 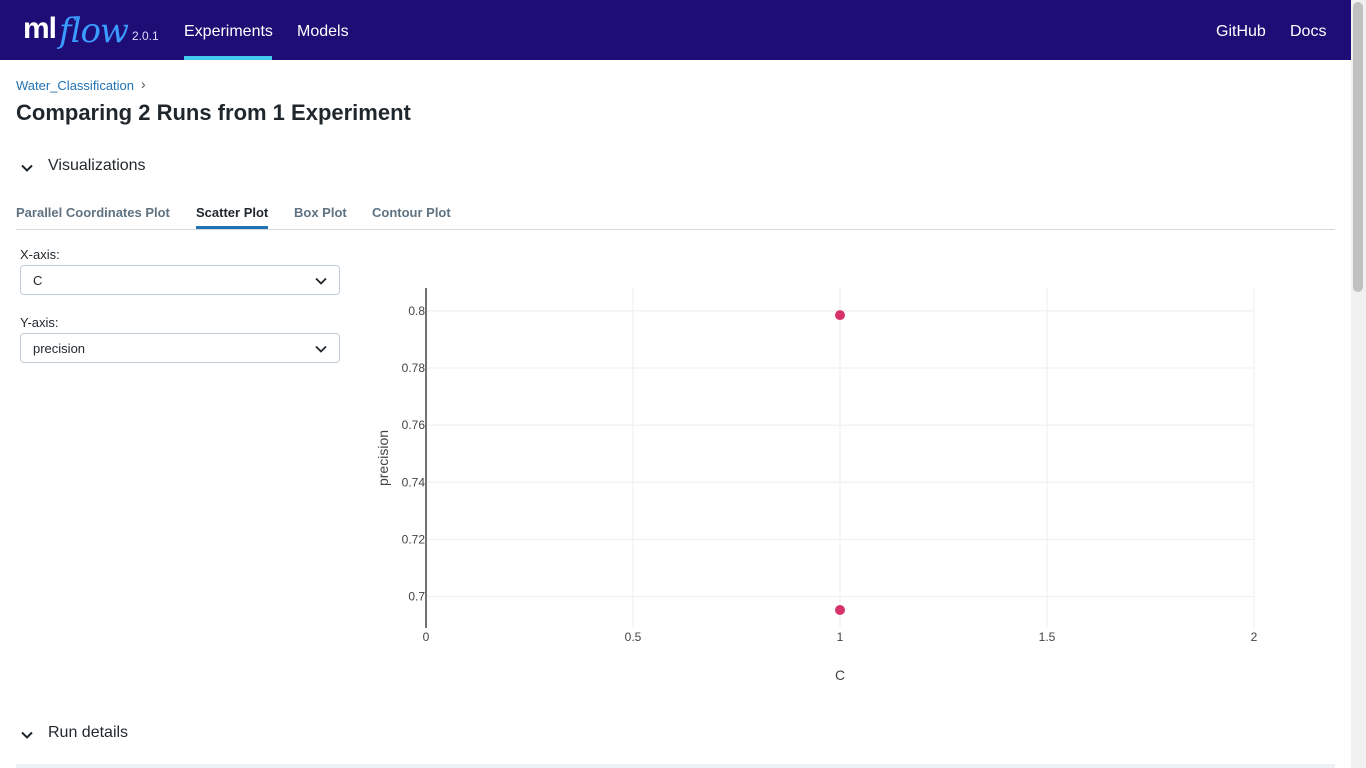 I want to click on y-tick-label: 0.76, so click(x=414, y=425).